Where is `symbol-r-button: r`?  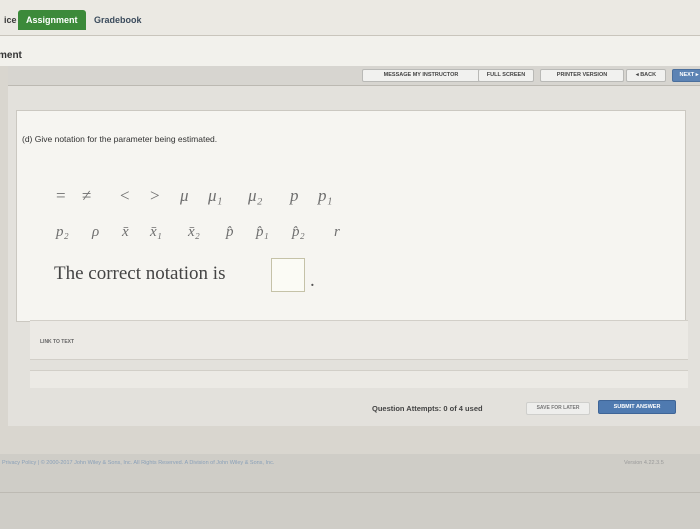 symbol-r-button: r is located at coordinates (337, 232).